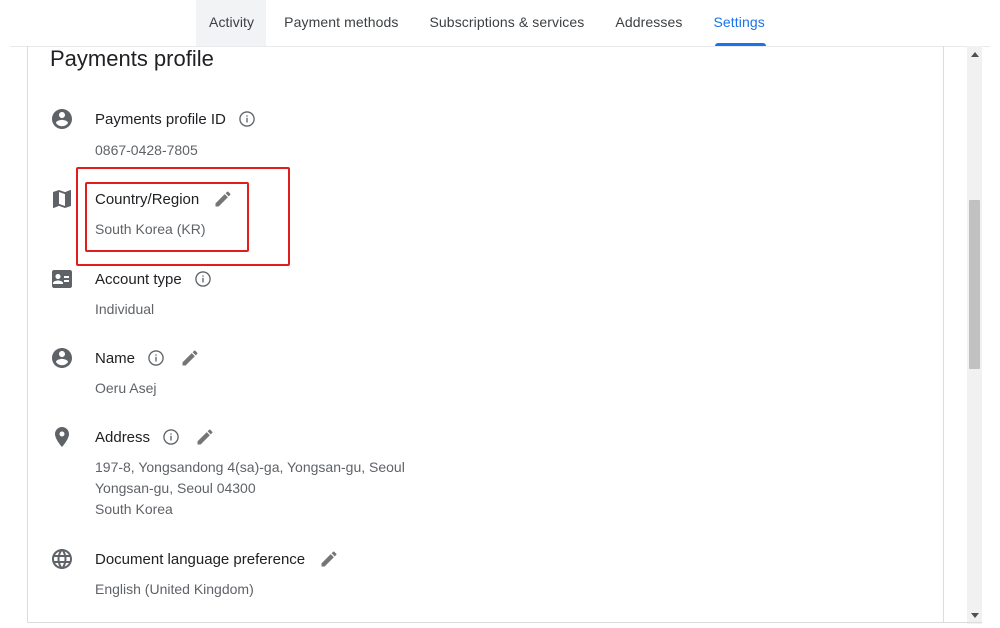 Image resolution: width=1000 pixels, height=628 pixels. I want to click on contact-card-icon, so click(62, 279).